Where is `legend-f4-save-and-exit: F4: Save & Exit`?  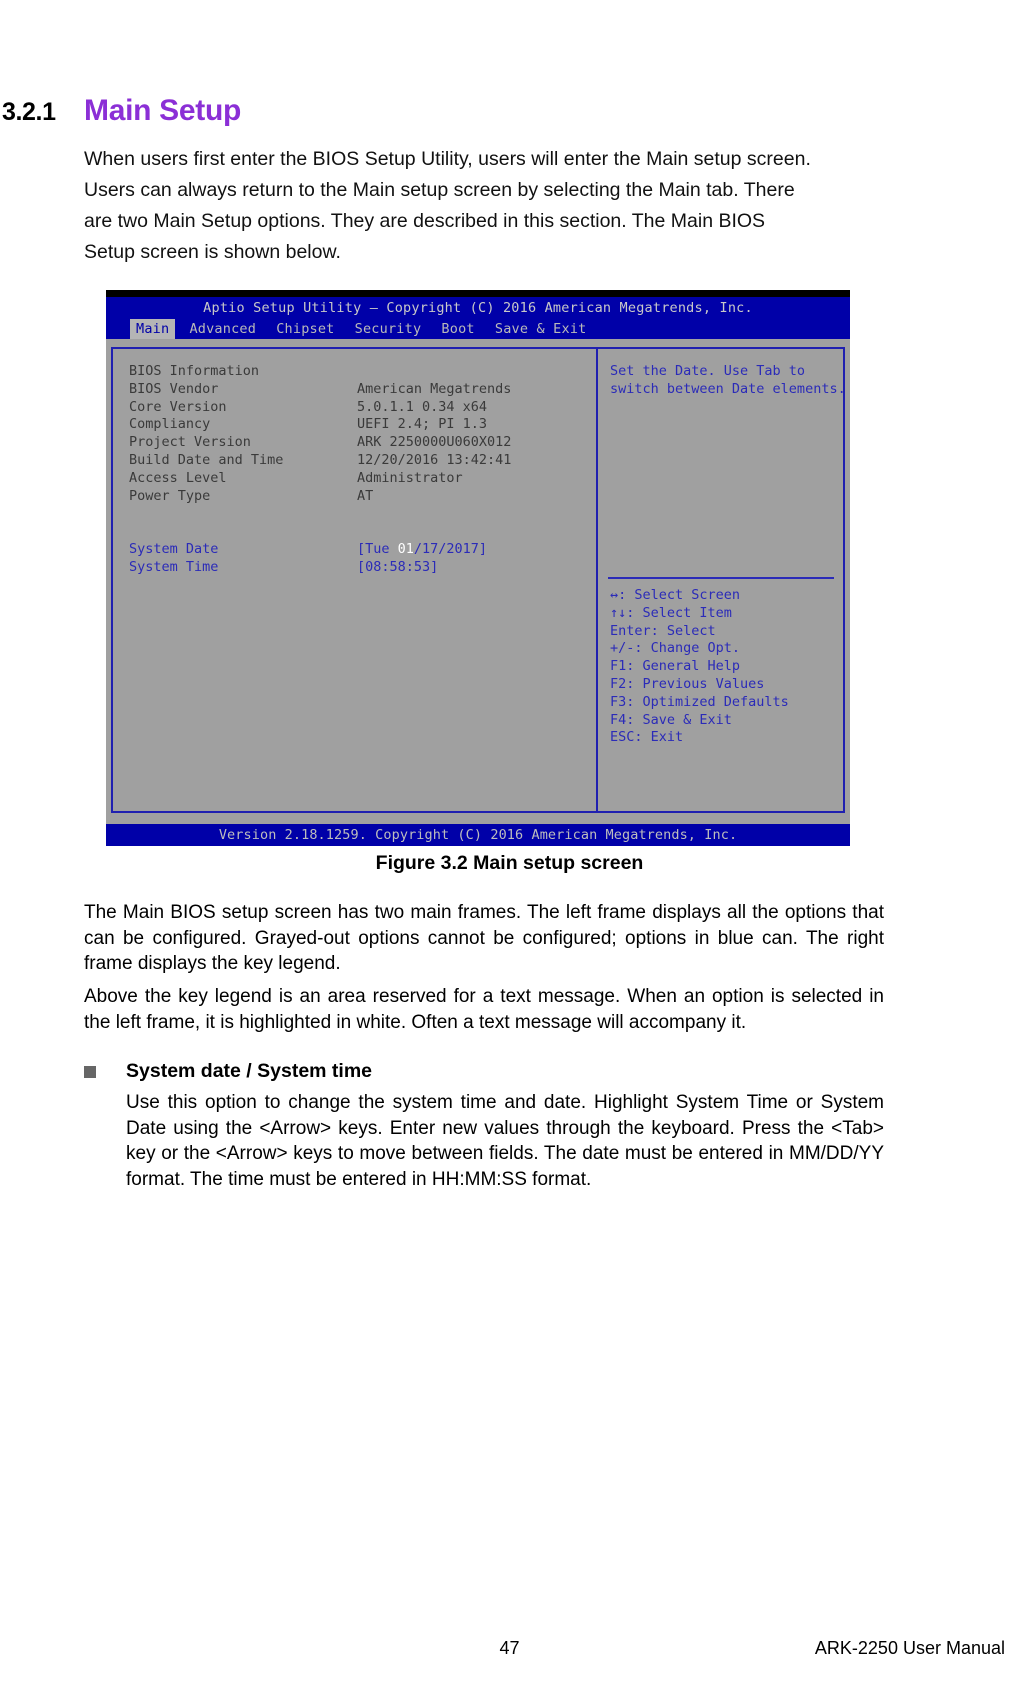
legend-f4-save-and-exit: F4: Save & Exit is located at coordinates (671, 719).